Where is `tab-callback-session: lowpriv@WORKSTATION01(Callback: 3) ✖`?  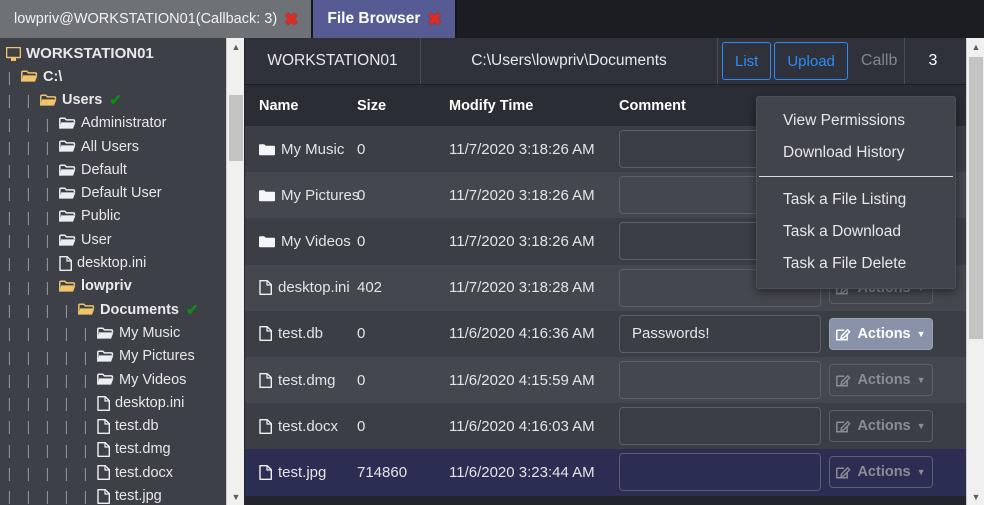 tab-callback-session: lowpriv@WORKSTATION01(Callback: 3) ✖ is located at coordinates (157, 19).